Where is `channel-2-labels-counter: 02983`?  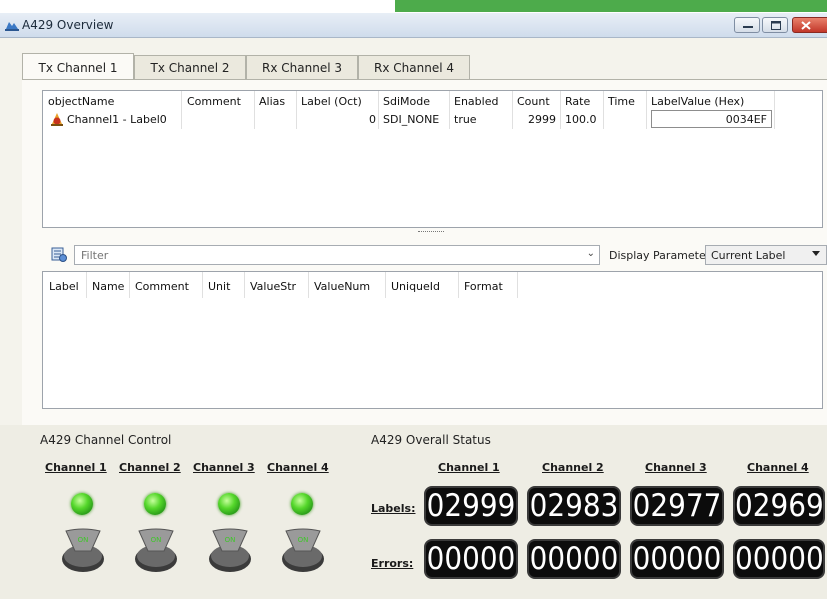
channel-2-labels-counter: 02983 is located at coordinates (574, 506).